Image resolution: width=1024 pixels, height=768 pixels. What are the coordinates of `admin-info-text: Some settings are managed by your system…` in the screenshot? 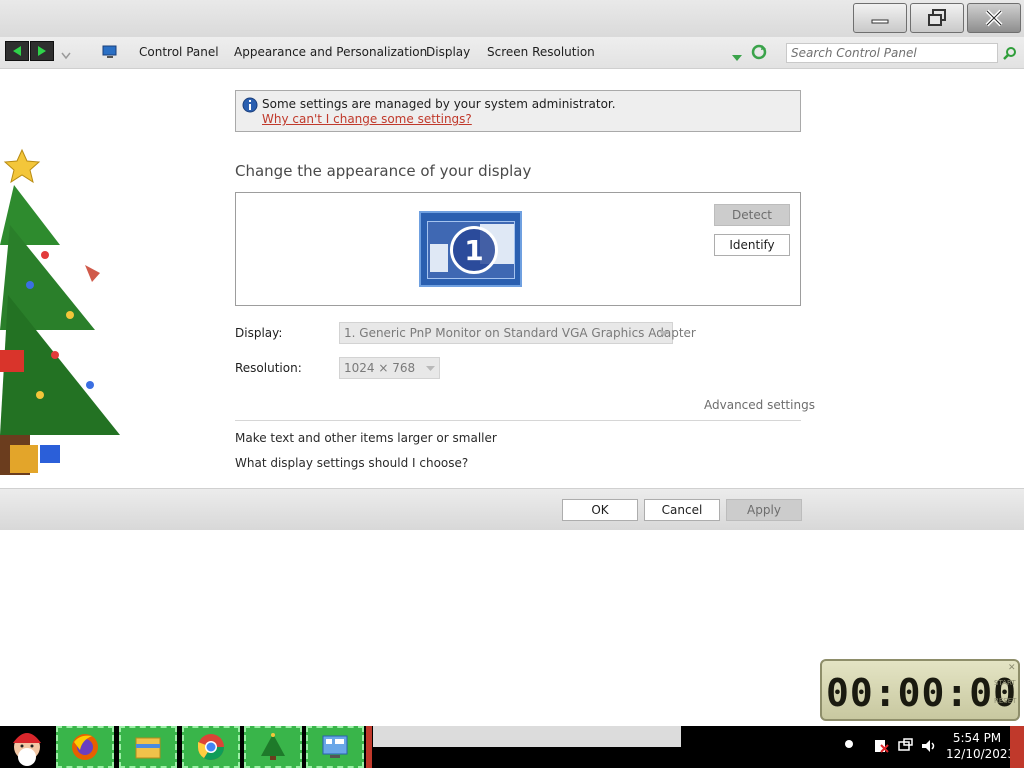 It's located at (439, 104).